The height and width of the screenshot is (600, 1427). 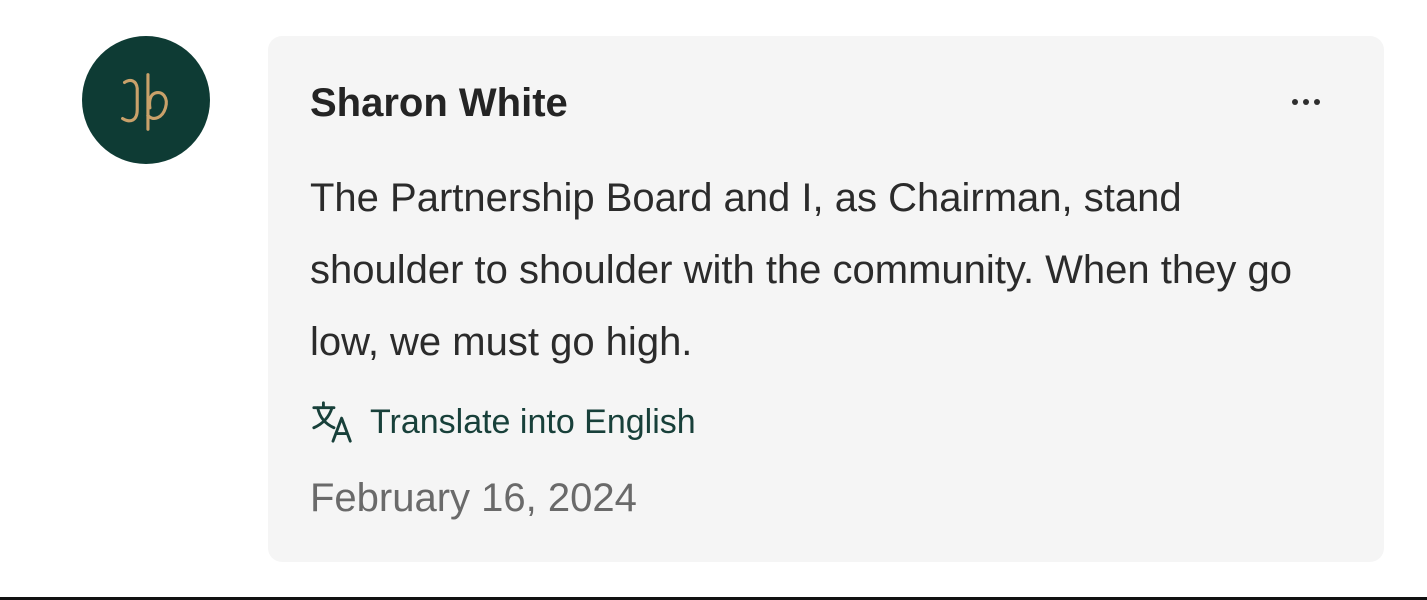 I want to click on avatar, so click(x=146, y=100).